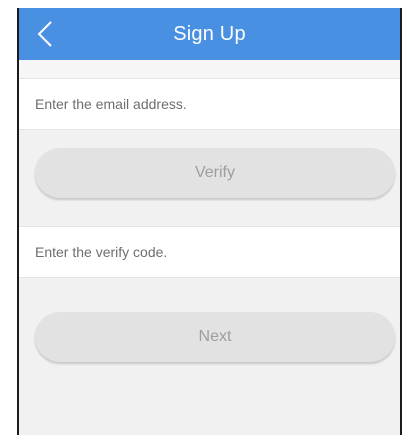 This screenshot has height=435, width=416. What do you see at coordinates (215, 173) in the screenshot?
I see `verify-button: Verify` at bounding box center [215, 173].